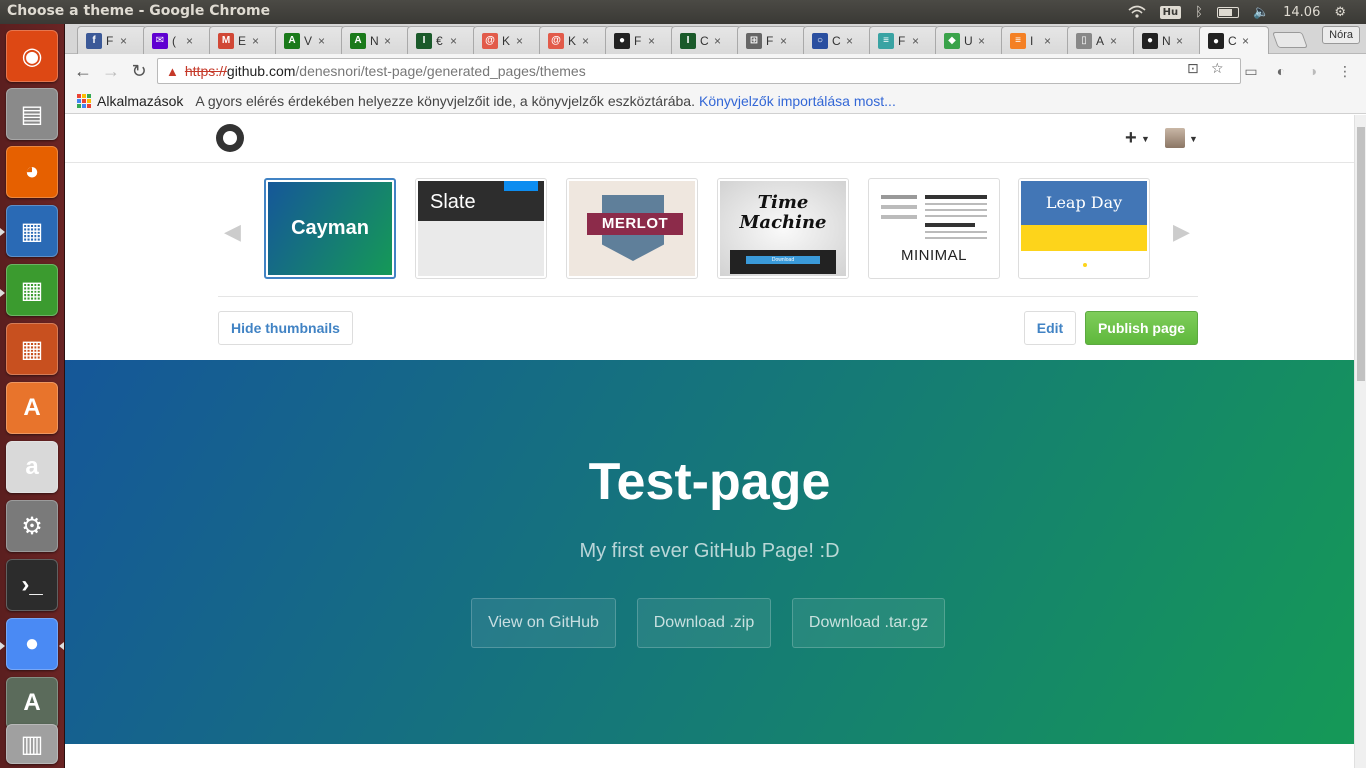  Describe the element at coordinates (1234, 40) in the screenshot. I see `browser-tab: ● C ×` at that location.